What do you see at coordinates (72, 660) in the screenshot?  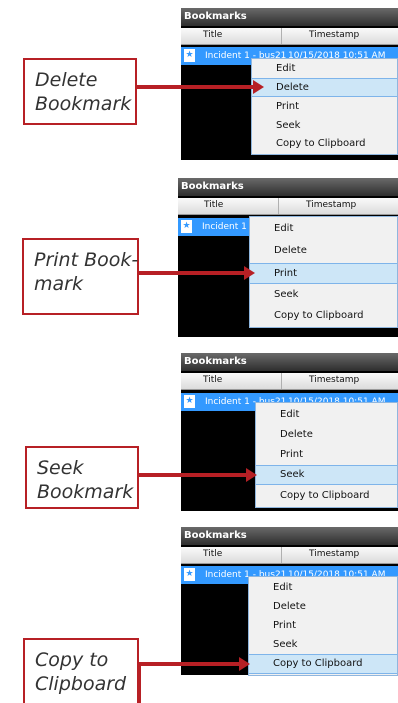 I see `callout-line-1: Copy to` at bounding box center [72, 660].